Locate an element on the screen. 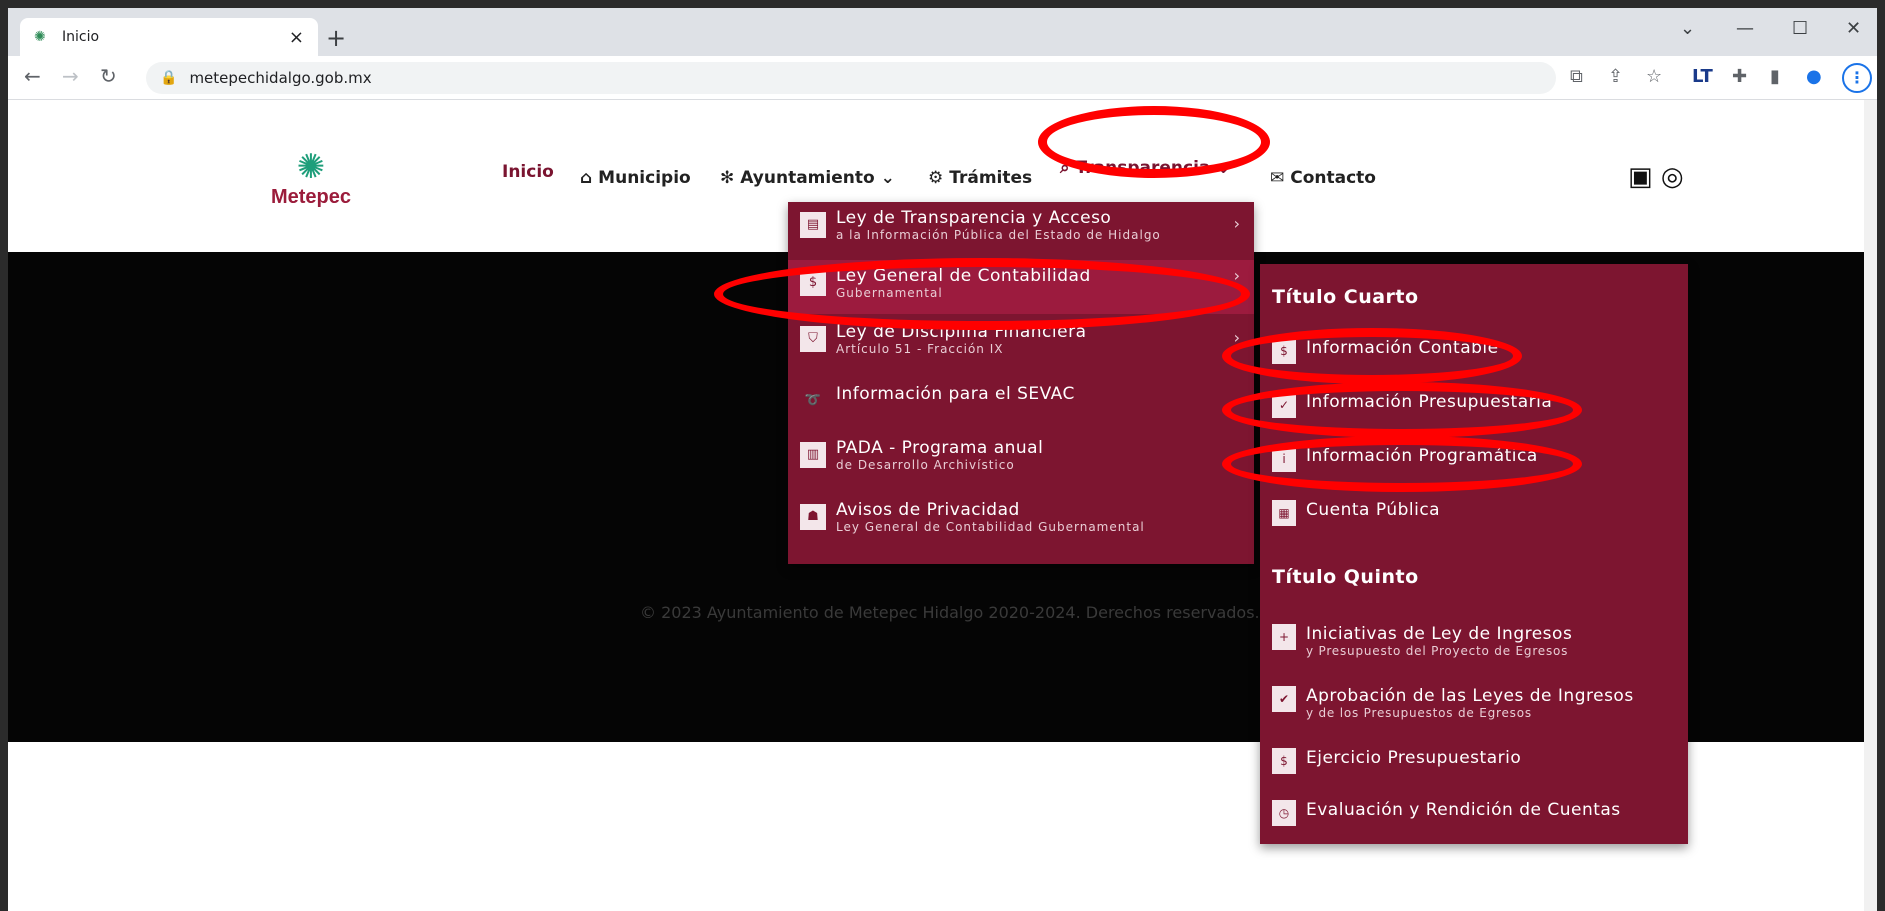 This screenshot has height=911, width=1885. menu-item-subtitle: Artículo 51 - Fracción IX is located at coordinates (920, 349).